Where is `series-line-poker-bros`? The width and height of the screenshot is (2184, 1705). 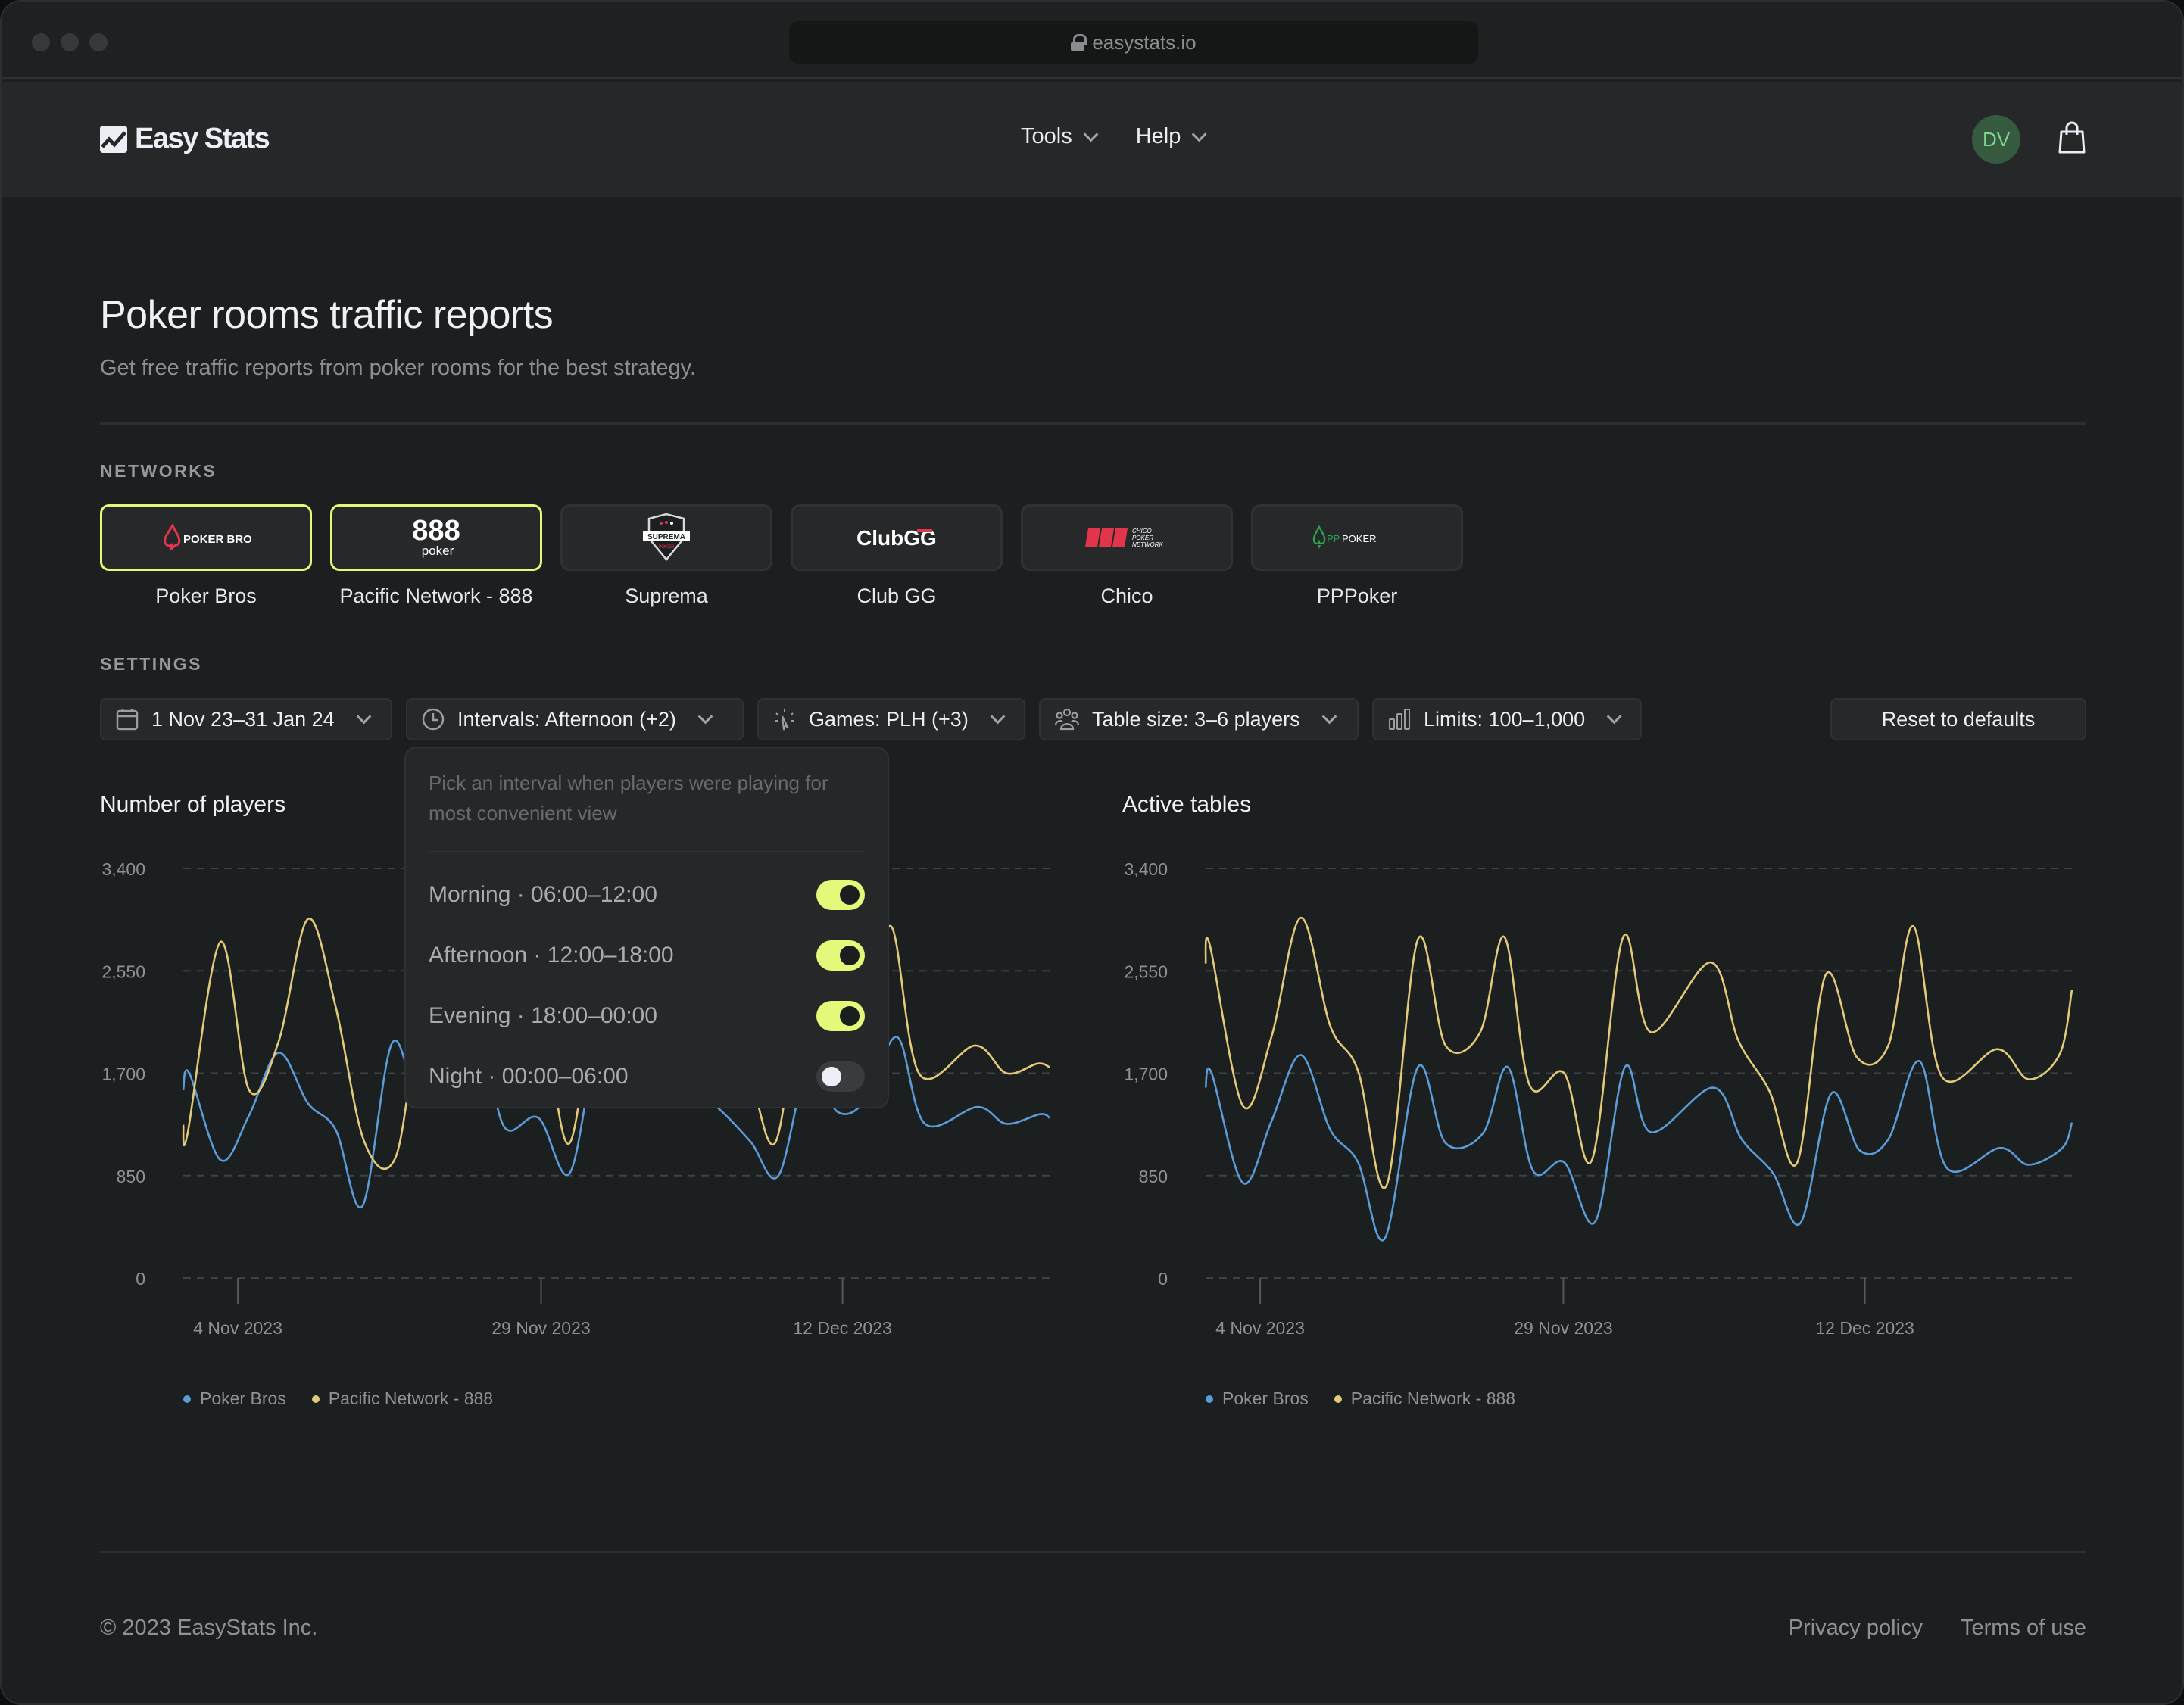 series-line-poker-bros is located at coordinates (1638, 1148).